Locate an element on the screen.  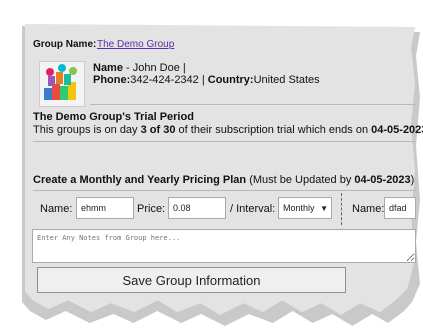
pricing-note-post: ) is located at coordinates (412, 180).